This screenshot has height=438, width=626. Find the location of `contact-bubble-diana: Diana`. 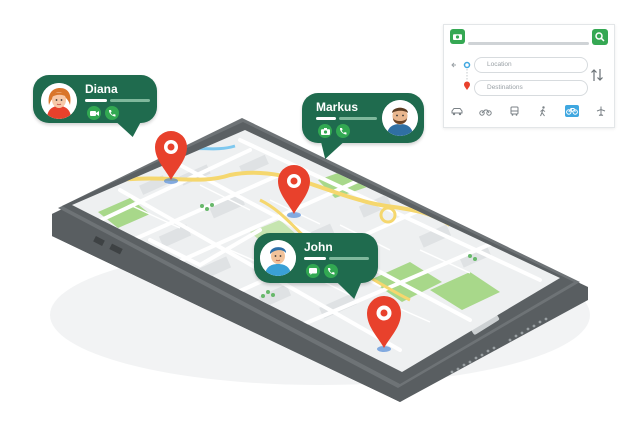

contact-bubble-diana: Diana is located at coordinates (95, 106).